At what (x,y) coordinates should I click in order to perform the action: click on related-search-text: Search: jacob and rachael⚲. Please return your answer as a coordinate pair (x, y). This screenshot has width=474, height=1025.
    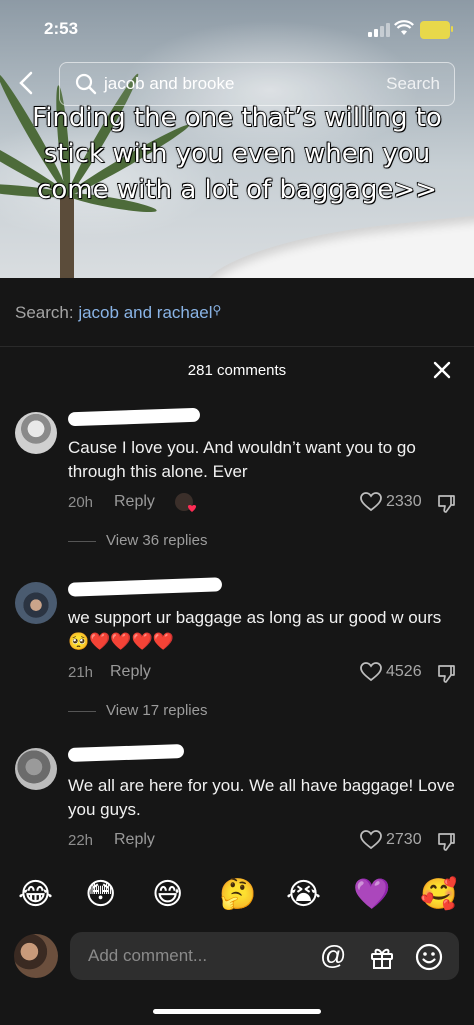
    Looking at the image, I should click on (118, 313).